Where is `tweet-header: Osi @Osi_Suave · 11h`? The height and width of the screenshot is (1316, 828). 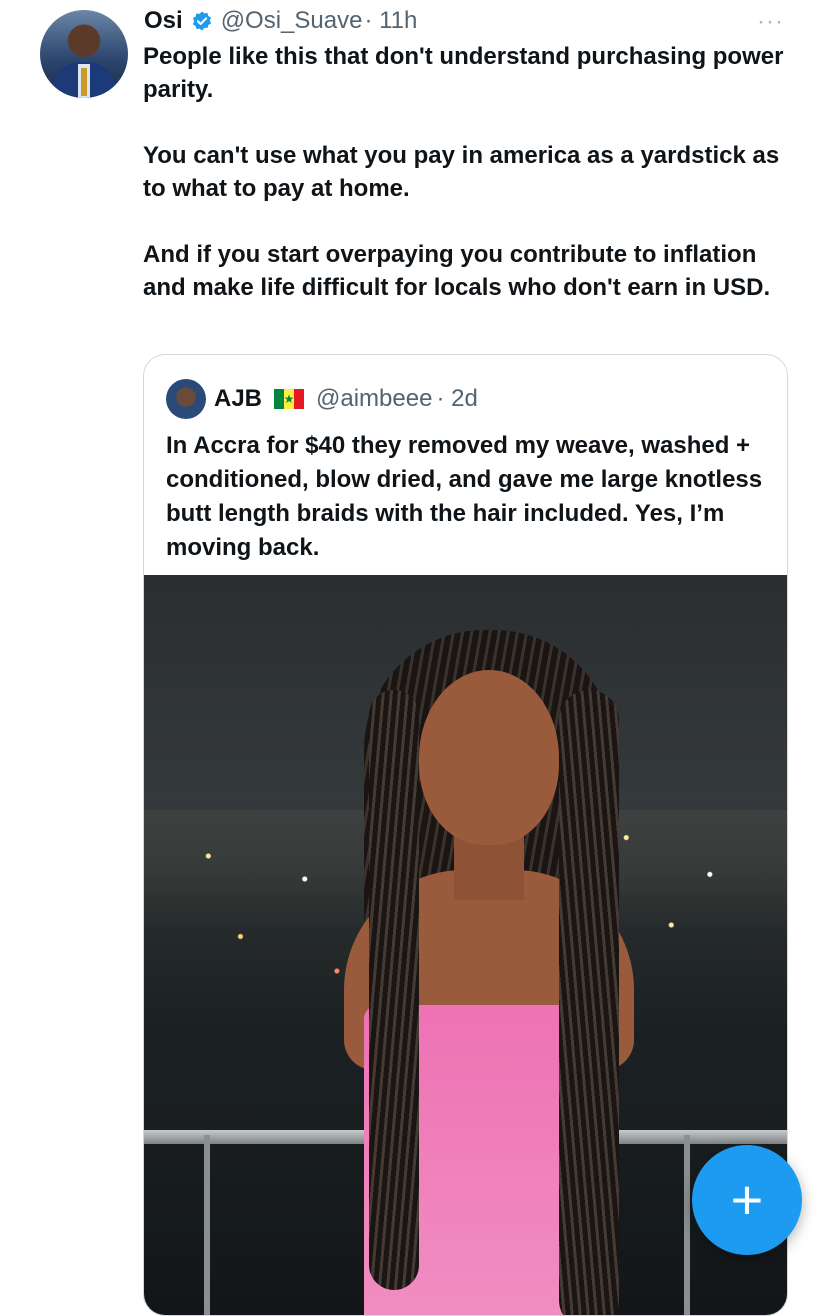
tweet-header: Osi @Osi_Suave · 11h is located at coordinates (280, 21).